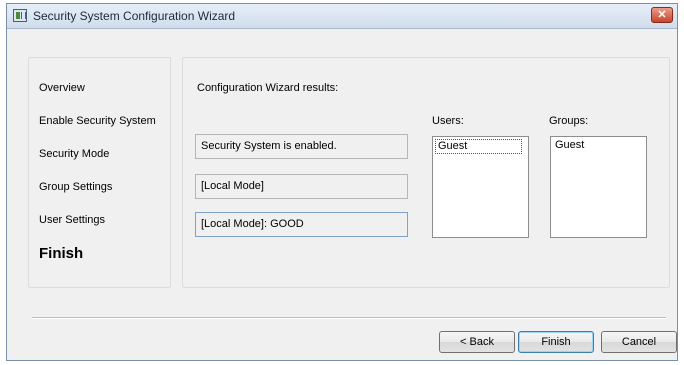 The image size is (684, 365). What do you see at coordinates (598, 187) in the screenshot?
I see `groups-listbox: Guest` at bounding box center [598, 187].